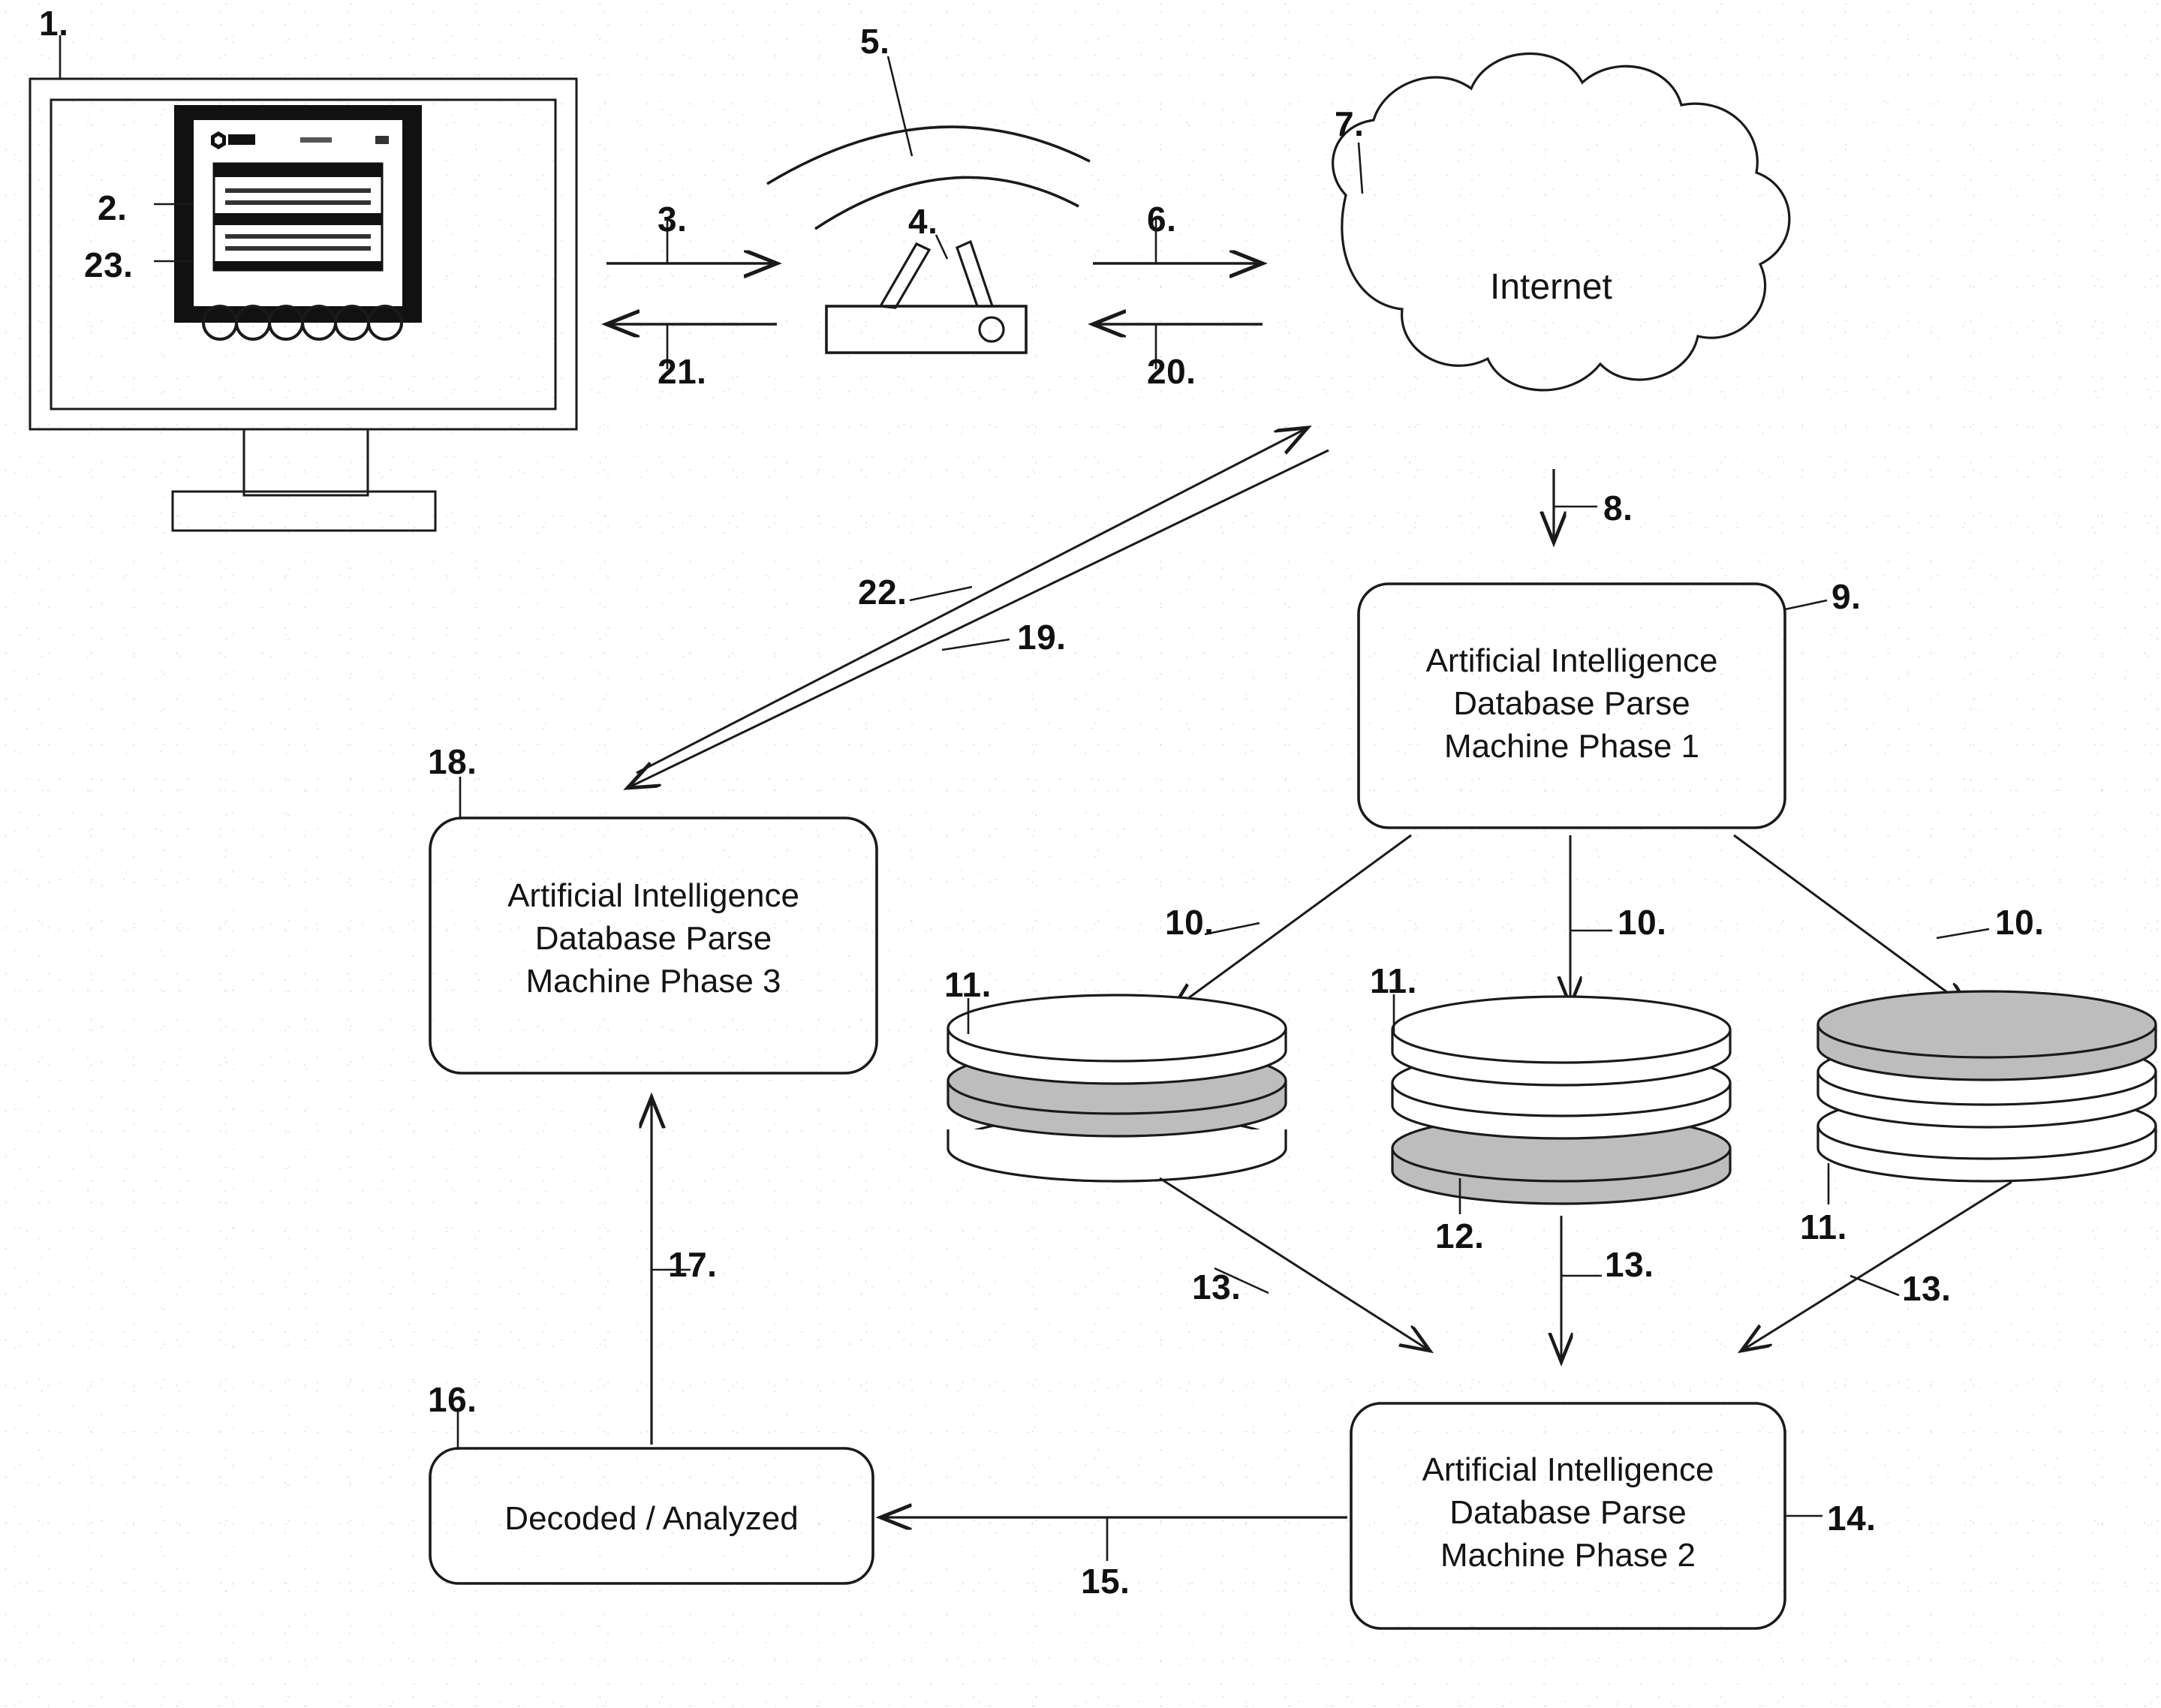 This screenshot has width=2161, height=1708. What do you see at coordinates (1927, 1288) in the screenshot?
I see `ref-13-right: 13.` at bounding box center [1927, 1288].